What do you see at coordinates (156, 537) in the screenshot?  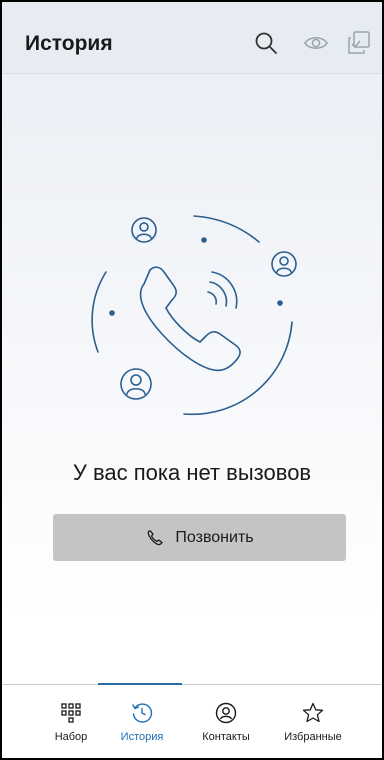 I see `phone-icon` at bounding box center [156, 537].